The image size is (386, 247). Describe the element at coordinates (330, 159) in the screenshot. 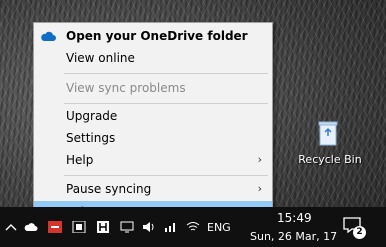

I see `recycle-bin-label: Recycle Bin` at that location.